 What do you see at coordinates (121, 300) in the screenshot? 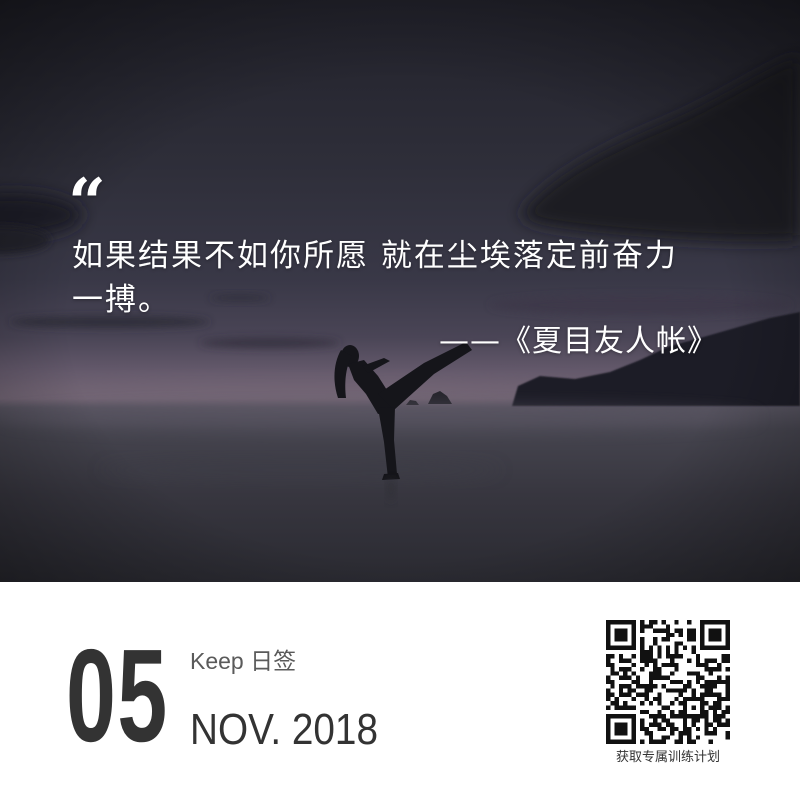
I see `quote-line: 一搏。` at bounding box center [121, 300].